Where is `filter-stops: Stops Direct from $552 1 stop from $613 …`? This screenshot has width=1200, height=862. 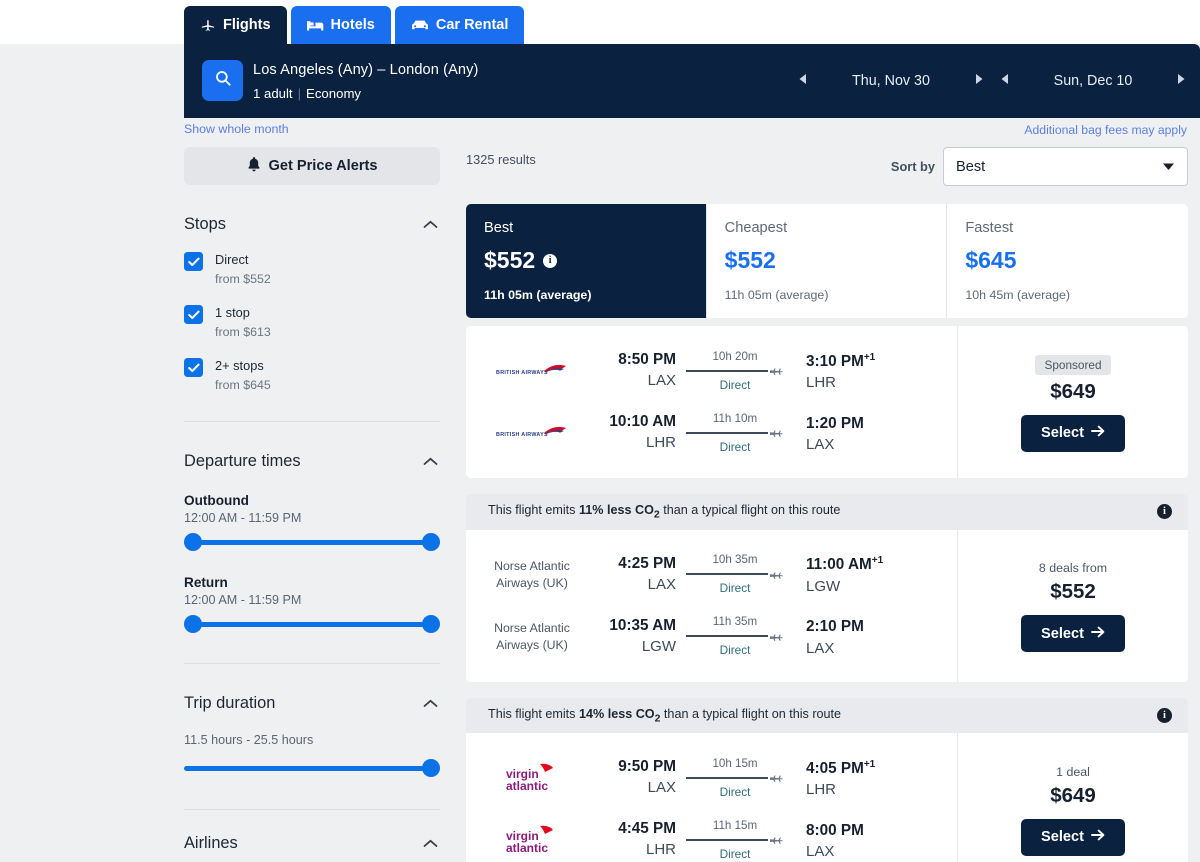
filter-stops: Stops Direct from $552 1 stop from $613 … is located at coordinates (312, 304).